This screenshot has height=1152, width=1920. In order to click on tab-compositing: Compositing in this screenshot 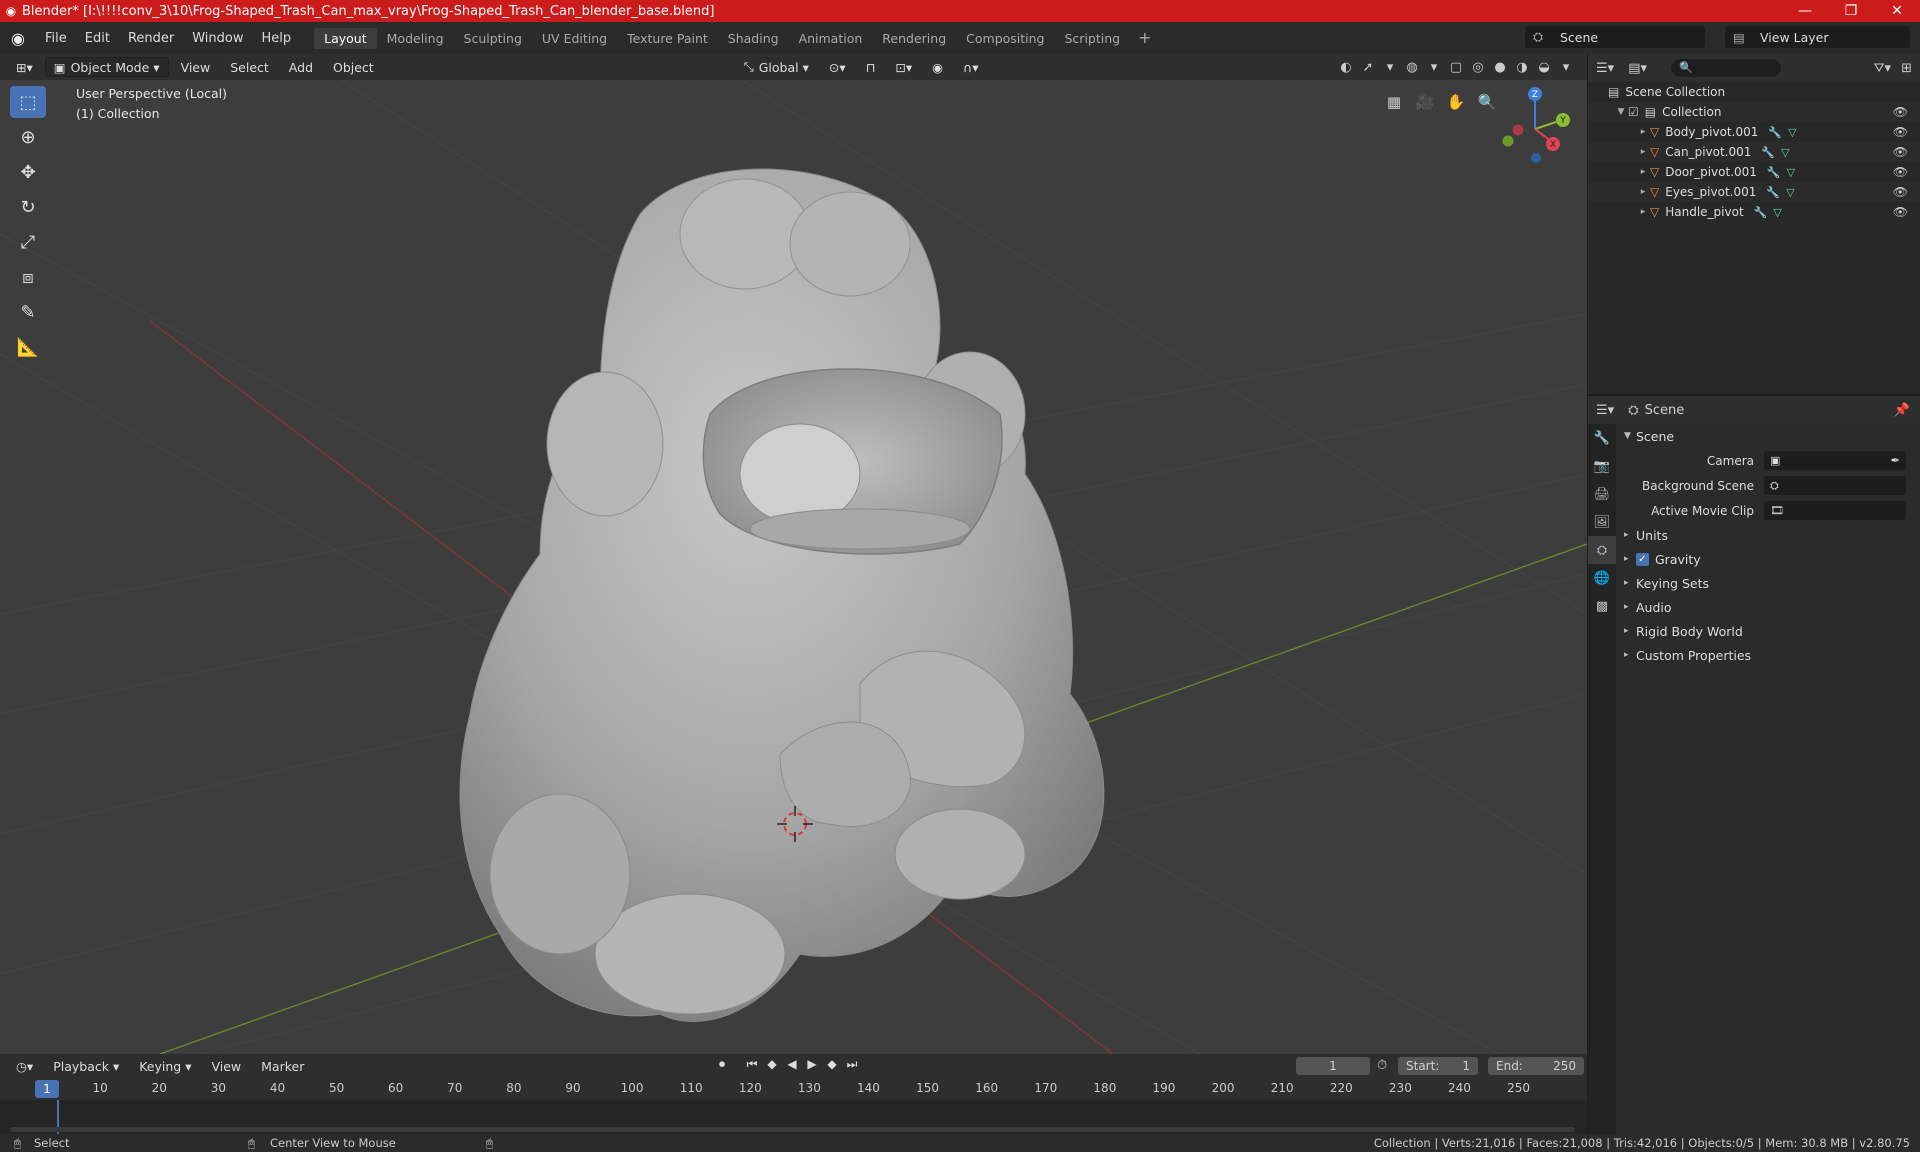, I will do `click(1005, 38)`.